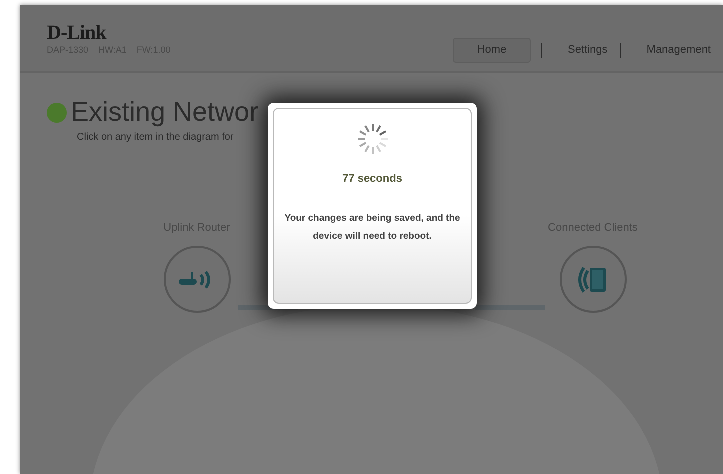  I want to click on nav-tab: Home, so click(492, 50).